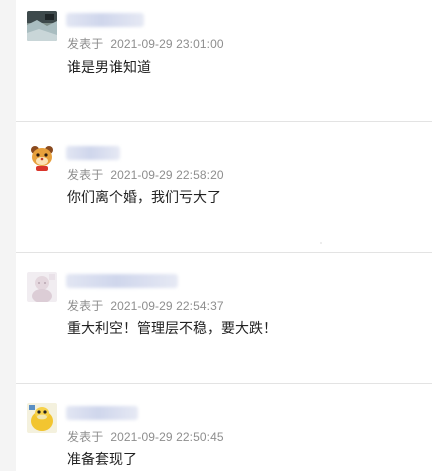  Describe the element at coordinates (102, 460) in the screenshot. I see `comment-text: 准备套现了` at that location.